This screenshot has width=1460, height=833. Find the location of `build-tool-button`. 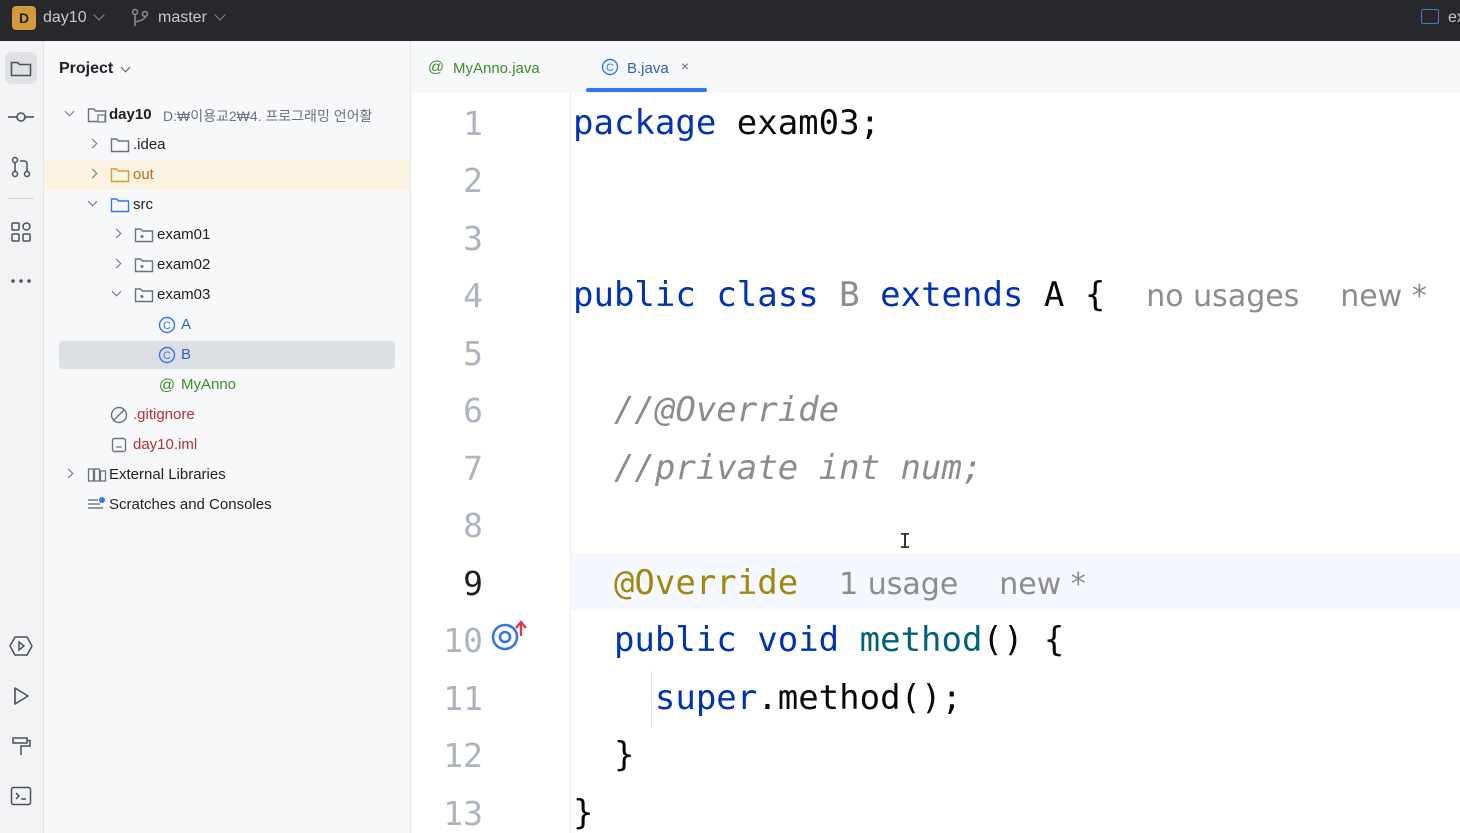

build-tool-button is located at coordinates (21, 746).